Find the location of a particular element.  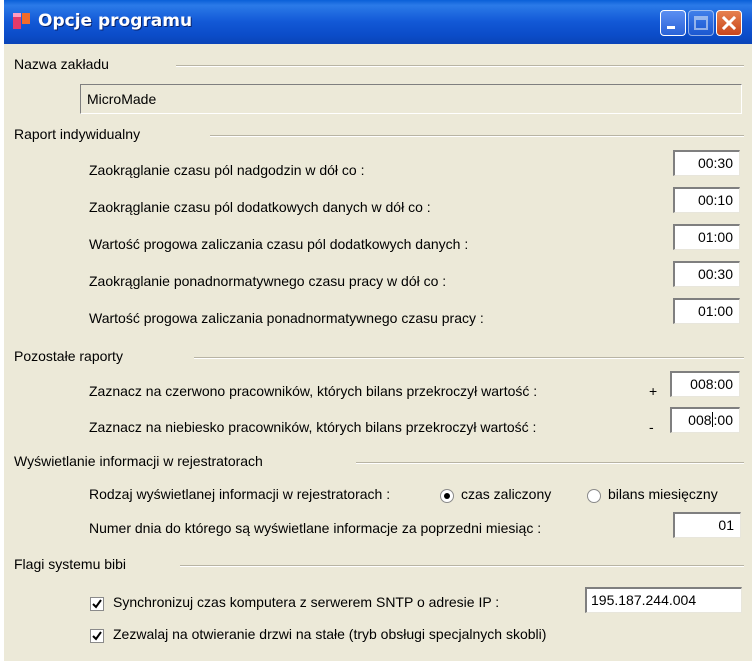

maximize-button is located at coordinates (701, 23).